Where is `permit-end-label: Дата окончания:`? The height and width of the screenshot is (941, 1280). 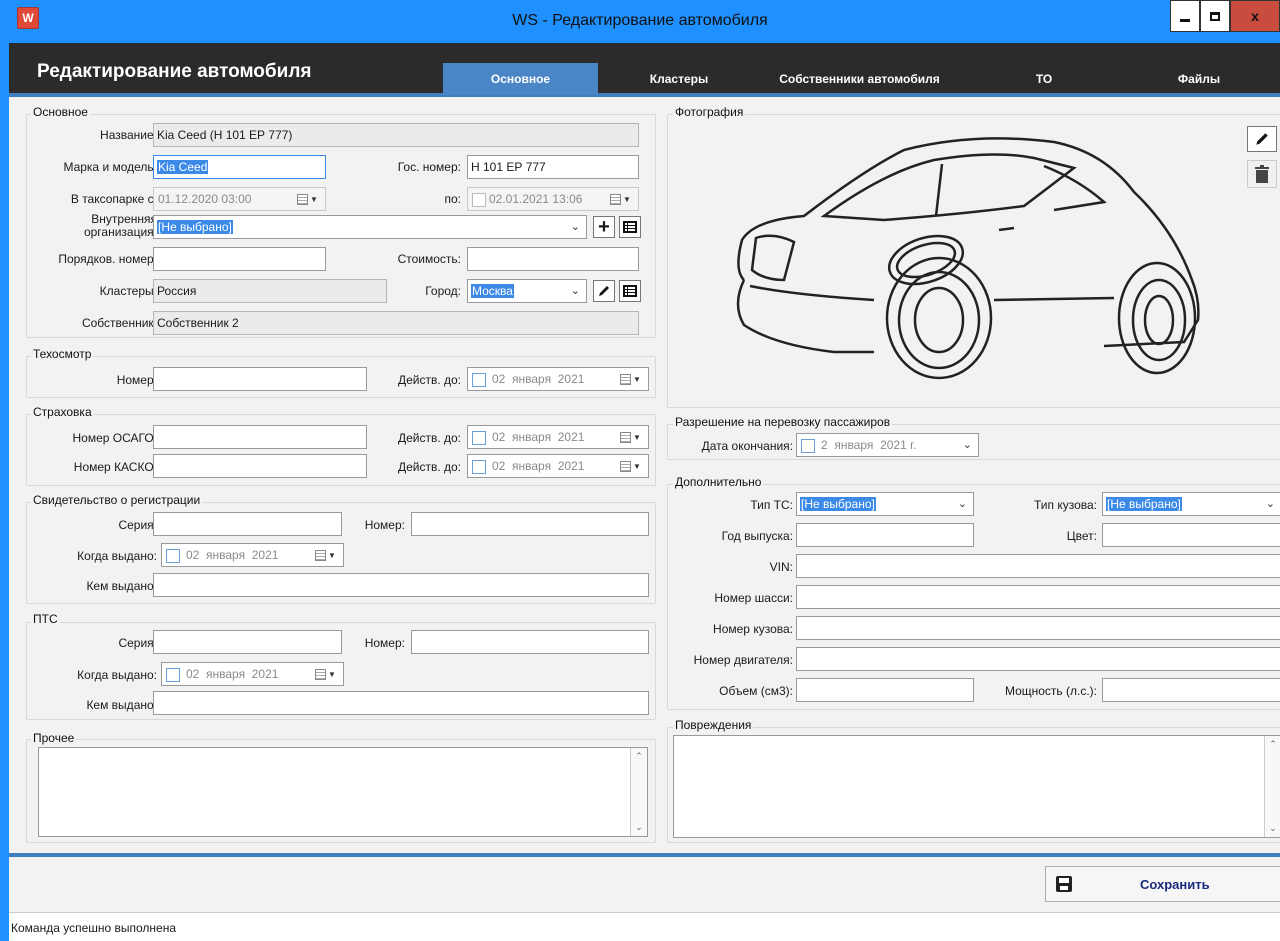 permit-end-label: Дата окончания: is located at coordinates (747, 446).